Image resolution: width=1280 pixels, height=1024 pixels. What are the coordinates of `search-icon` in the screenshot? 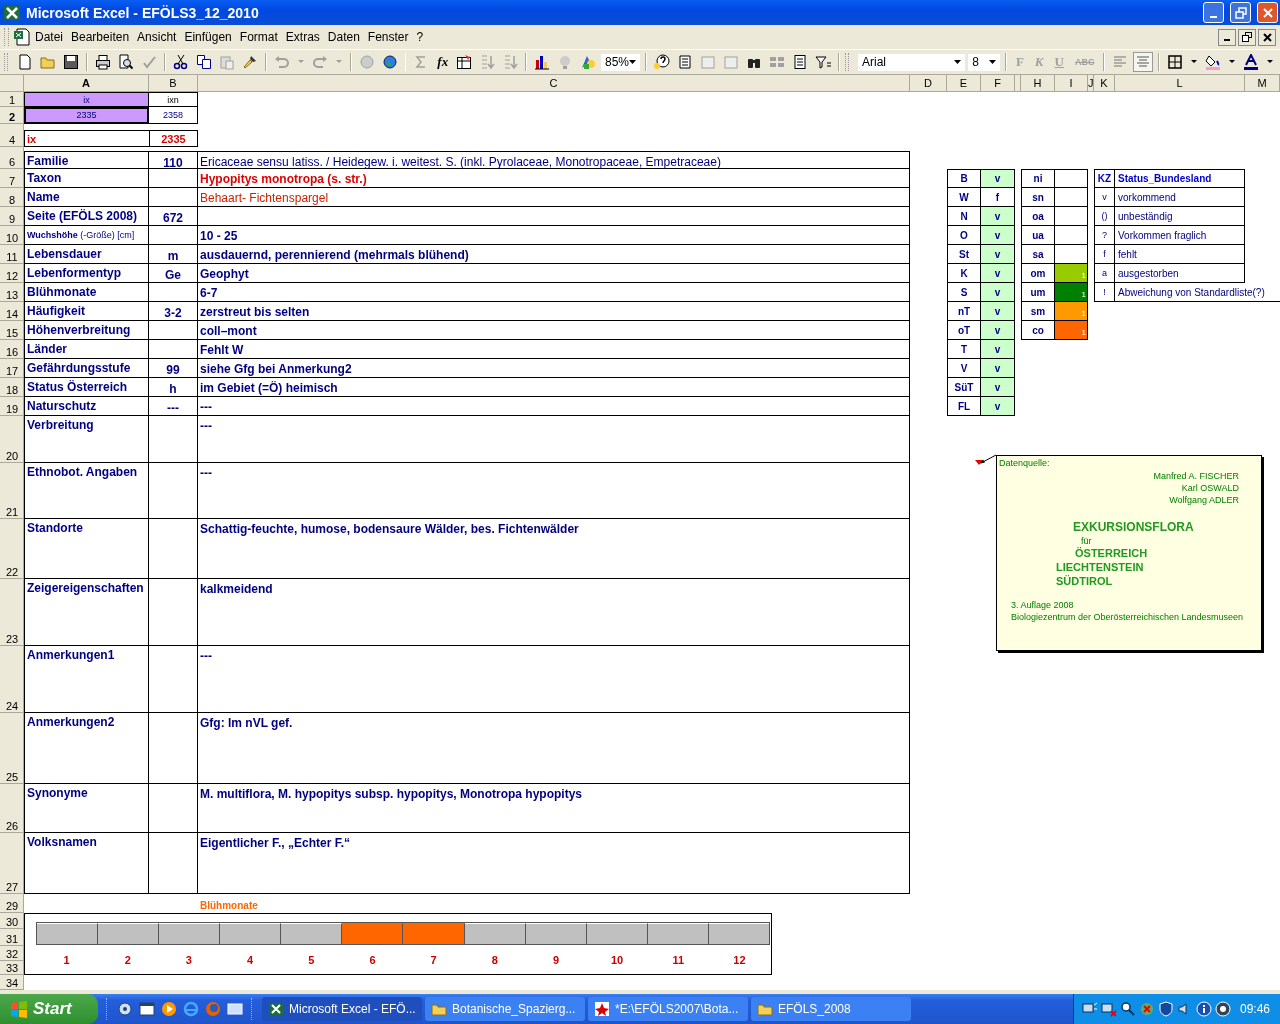 It's located at (1127, 1009).